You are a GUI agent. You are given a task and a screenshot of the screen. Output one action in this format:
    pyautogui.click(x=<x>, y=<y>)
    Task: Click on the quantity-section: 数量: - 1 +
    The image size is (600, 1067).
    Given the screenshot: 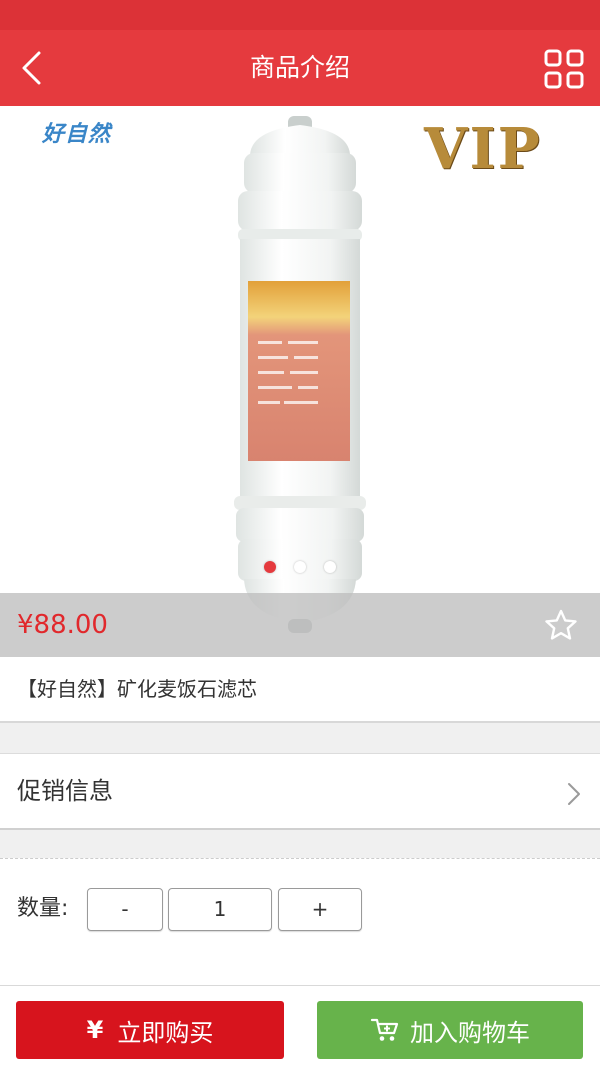 What is the action you would take?
    pyautogui.click(x=300, y=921)
    